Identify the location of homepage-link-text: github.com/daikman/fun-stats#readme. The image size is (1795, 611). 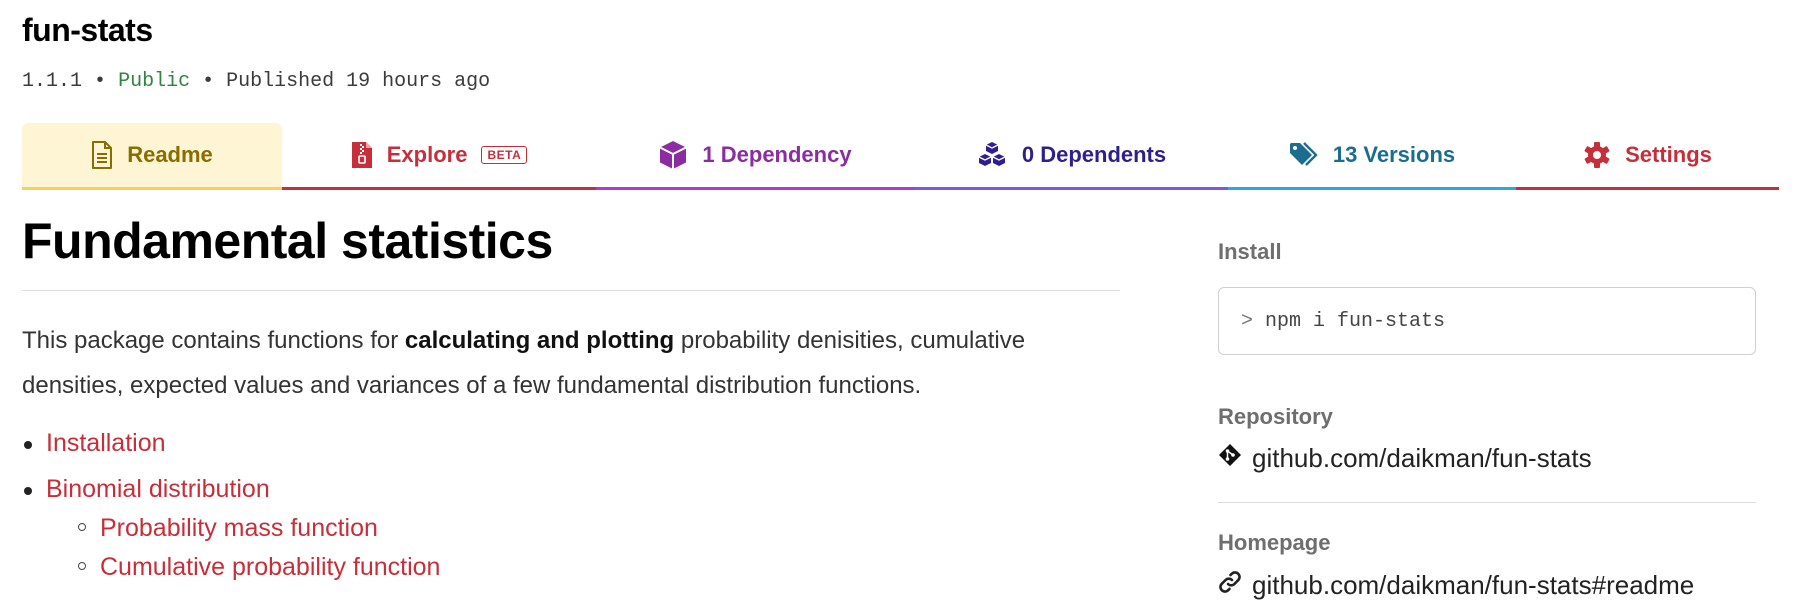
(1473, 585).